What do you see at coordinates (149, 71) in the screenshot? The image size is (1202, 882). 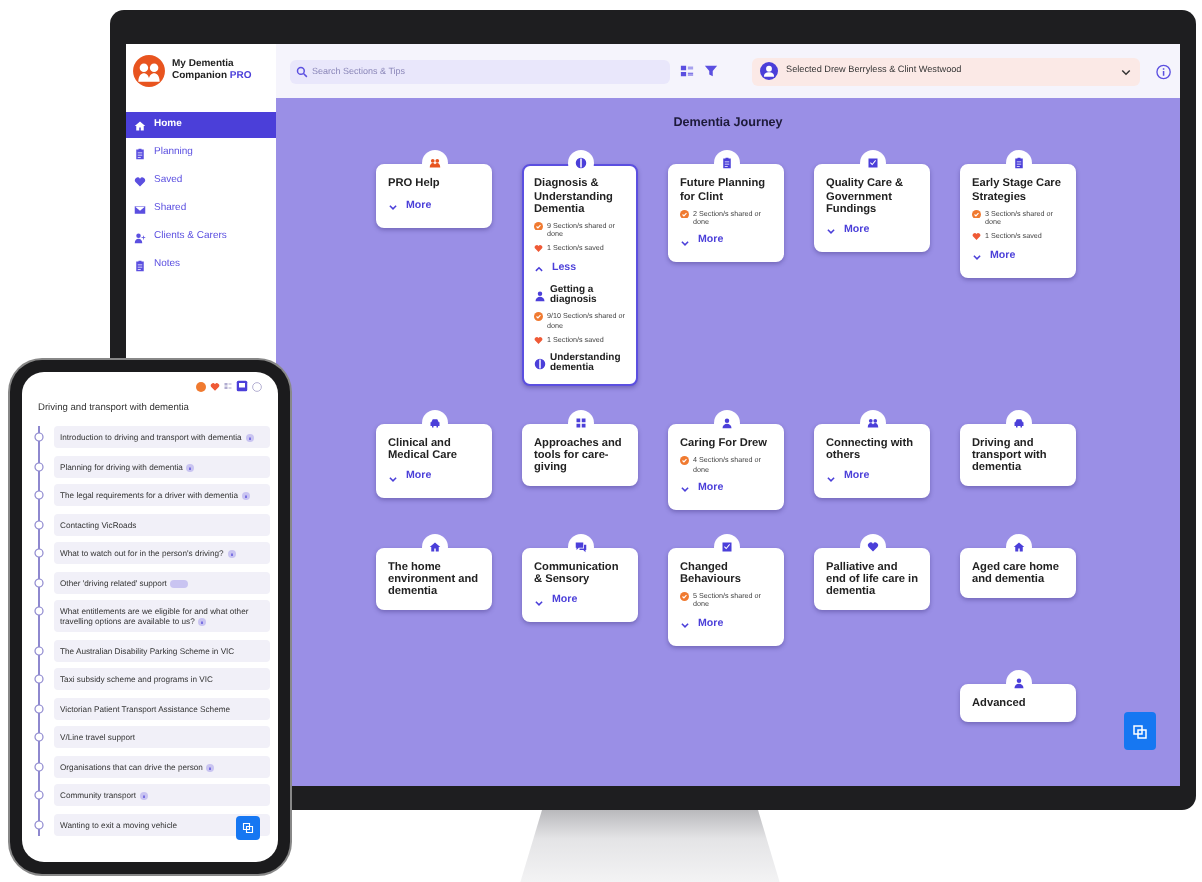 I see `logo-icon` at bounding box center [149, 71].